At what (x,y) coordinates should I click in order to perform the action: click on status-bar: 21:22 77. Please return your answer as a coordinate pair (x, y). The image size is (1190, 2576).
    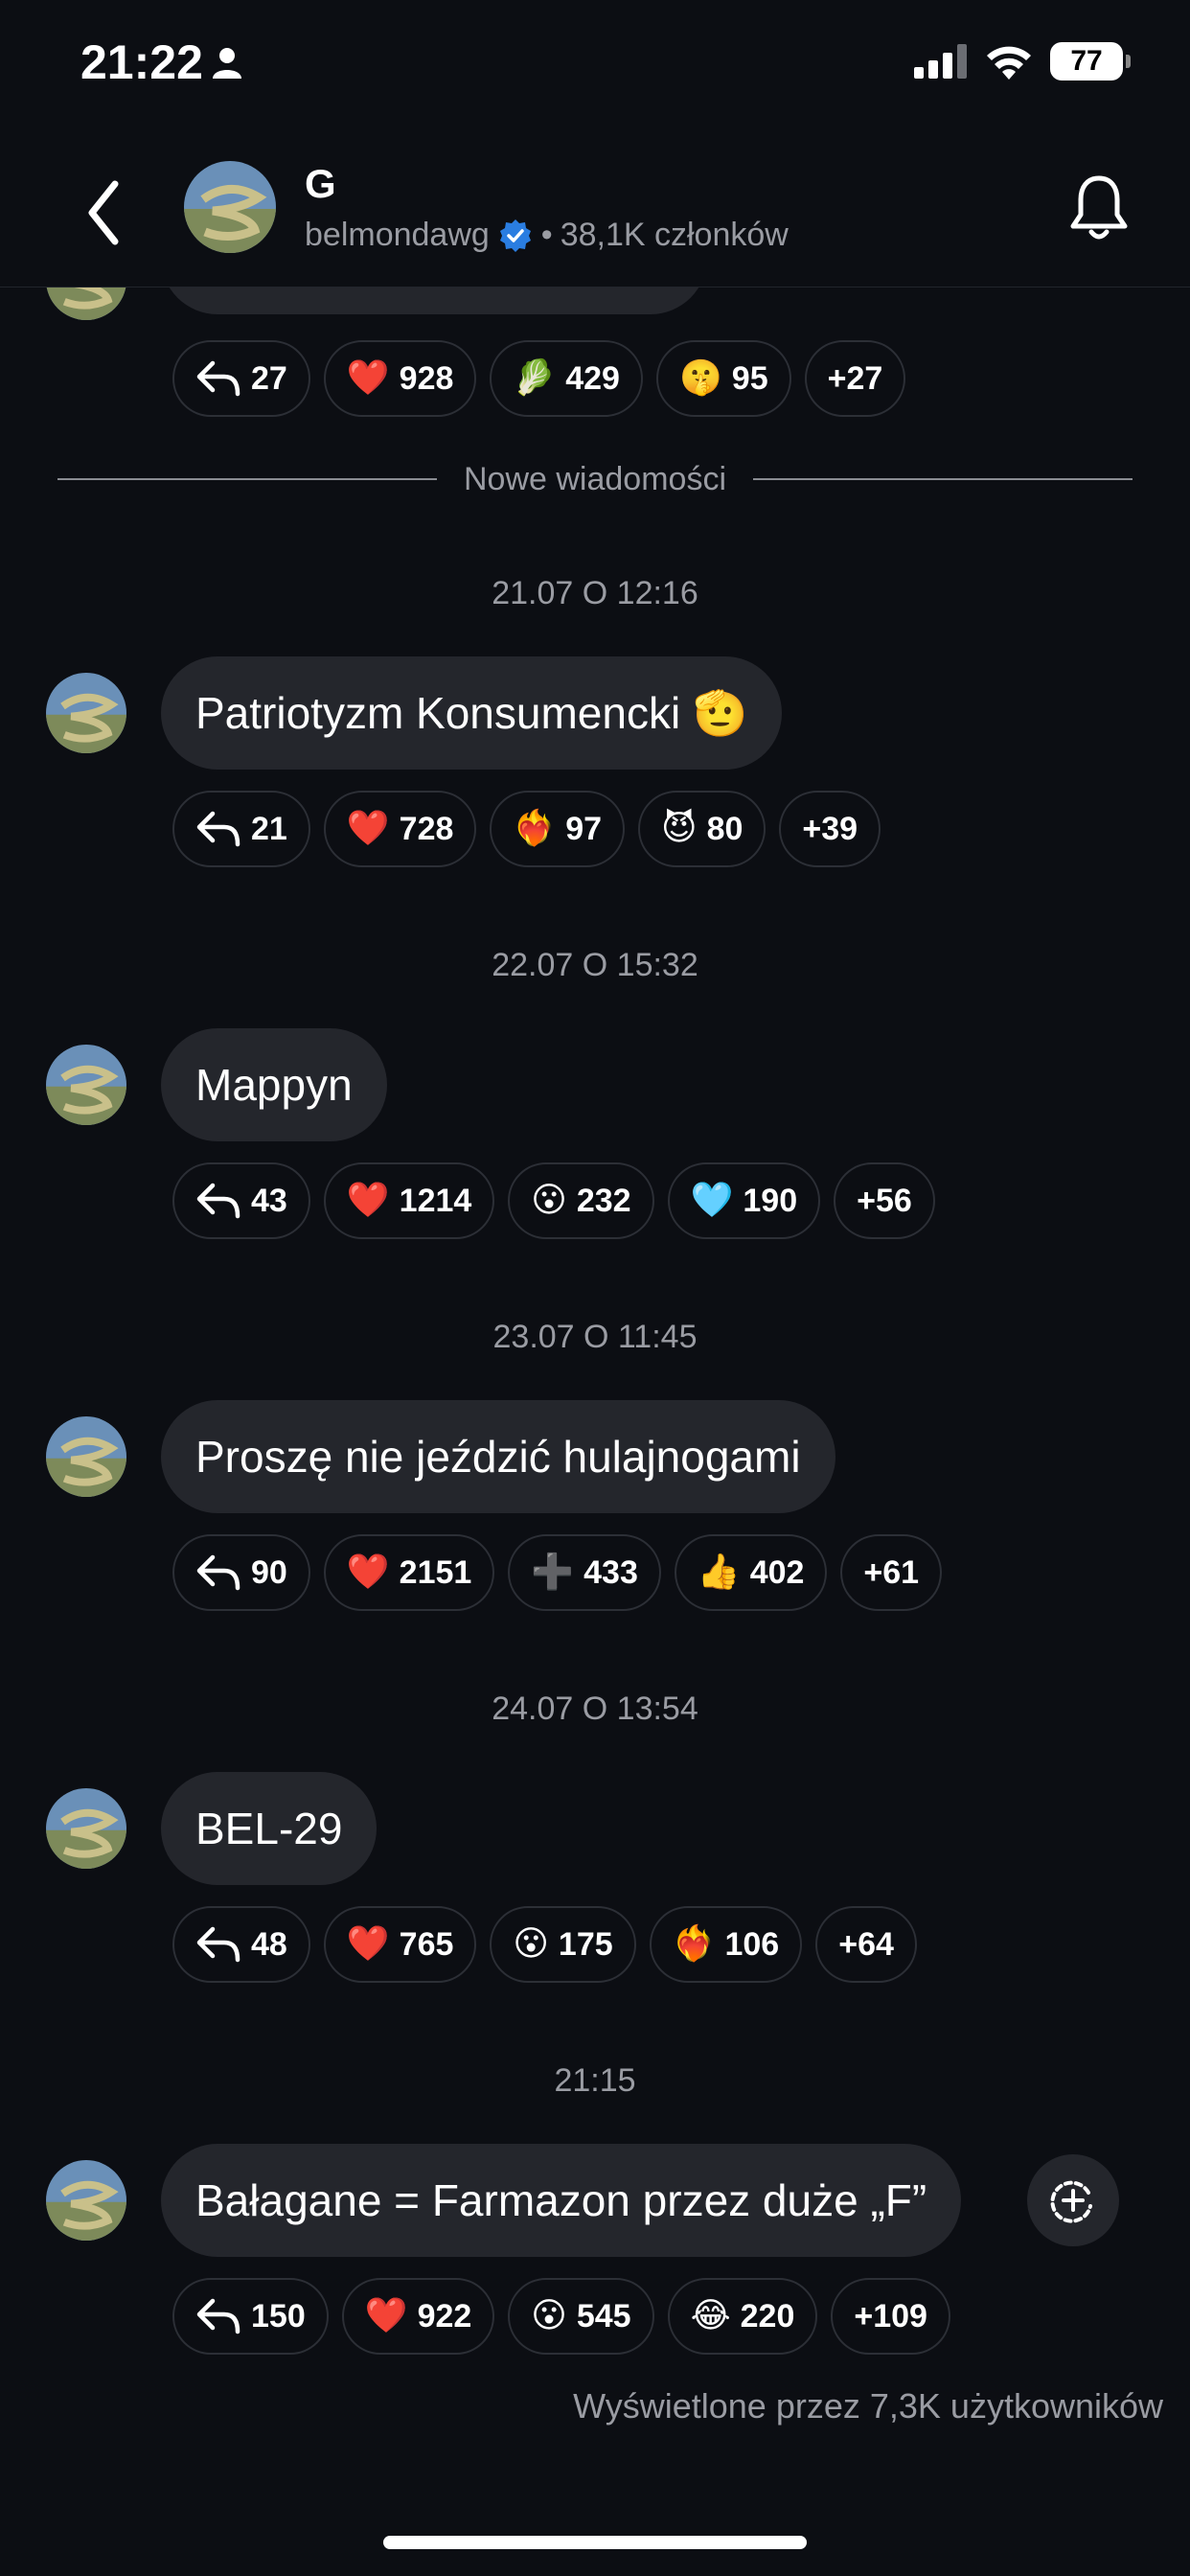
    Looking at the image, I should click on (595, 67).